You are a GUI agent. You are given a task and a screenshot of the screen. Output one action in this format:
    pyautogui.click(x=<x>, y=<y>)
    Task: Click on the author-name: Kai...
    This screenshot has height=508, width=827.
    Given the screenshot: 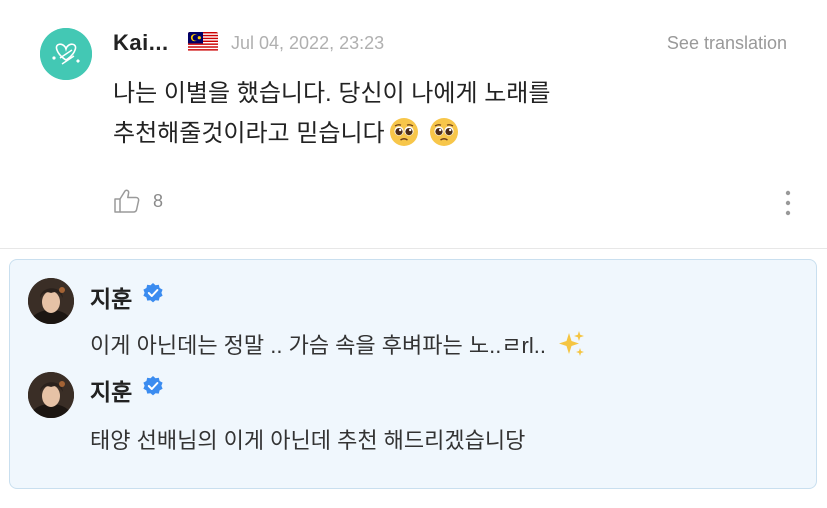 What is the action you would take?
    pyautogui.click(x=141, y=43)
    